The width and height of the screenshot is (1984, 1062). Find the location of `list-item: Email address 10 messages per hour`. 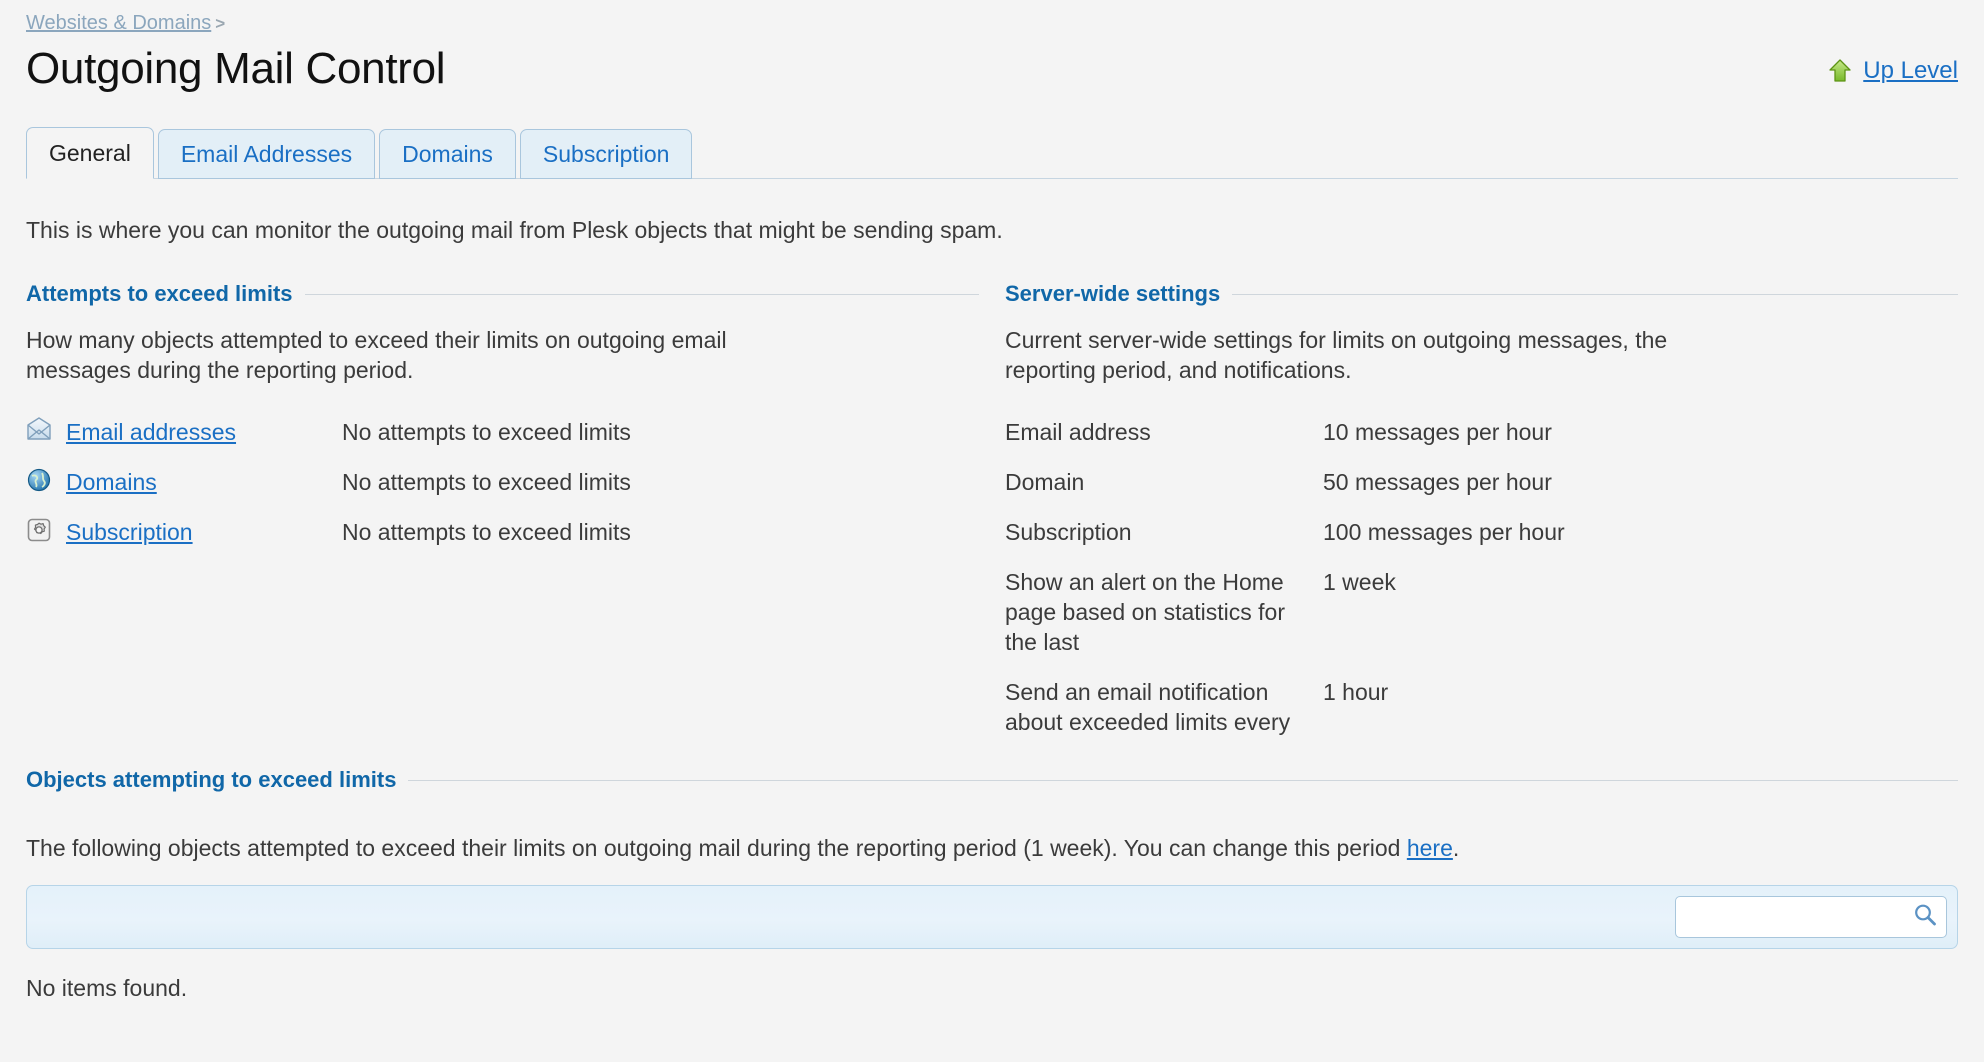

list-item: Email address 10 messages per hour is located at coordinates (1481, 432).